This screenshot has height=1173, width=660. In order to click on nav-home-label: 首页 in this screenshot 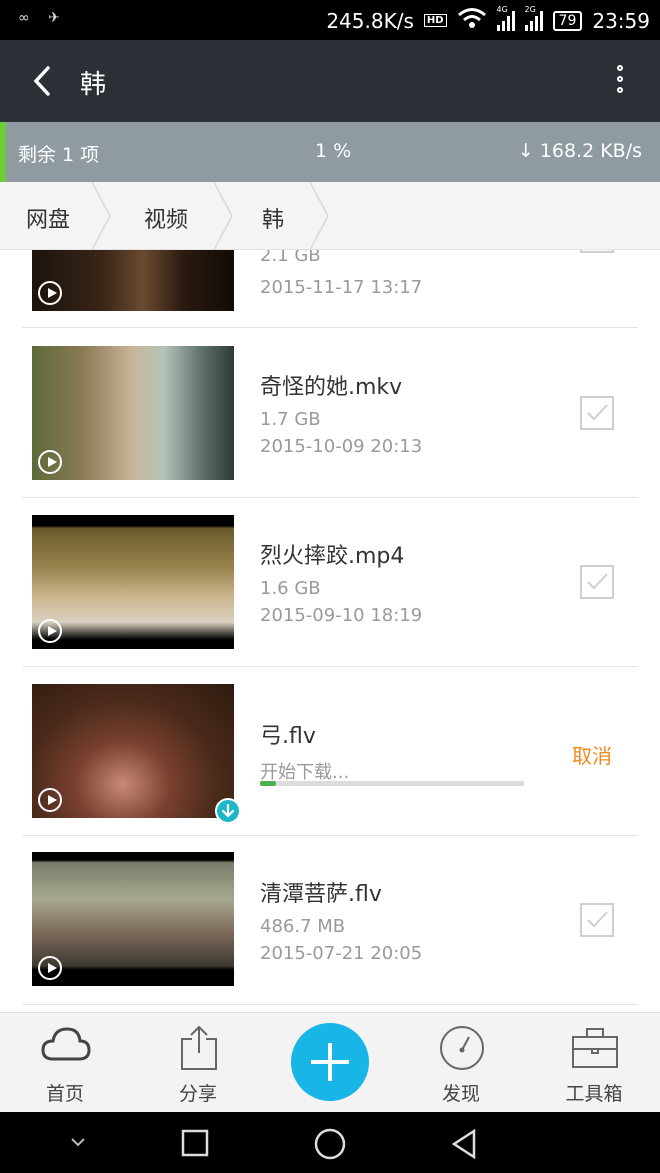, I will do `click(64, 1094)`.